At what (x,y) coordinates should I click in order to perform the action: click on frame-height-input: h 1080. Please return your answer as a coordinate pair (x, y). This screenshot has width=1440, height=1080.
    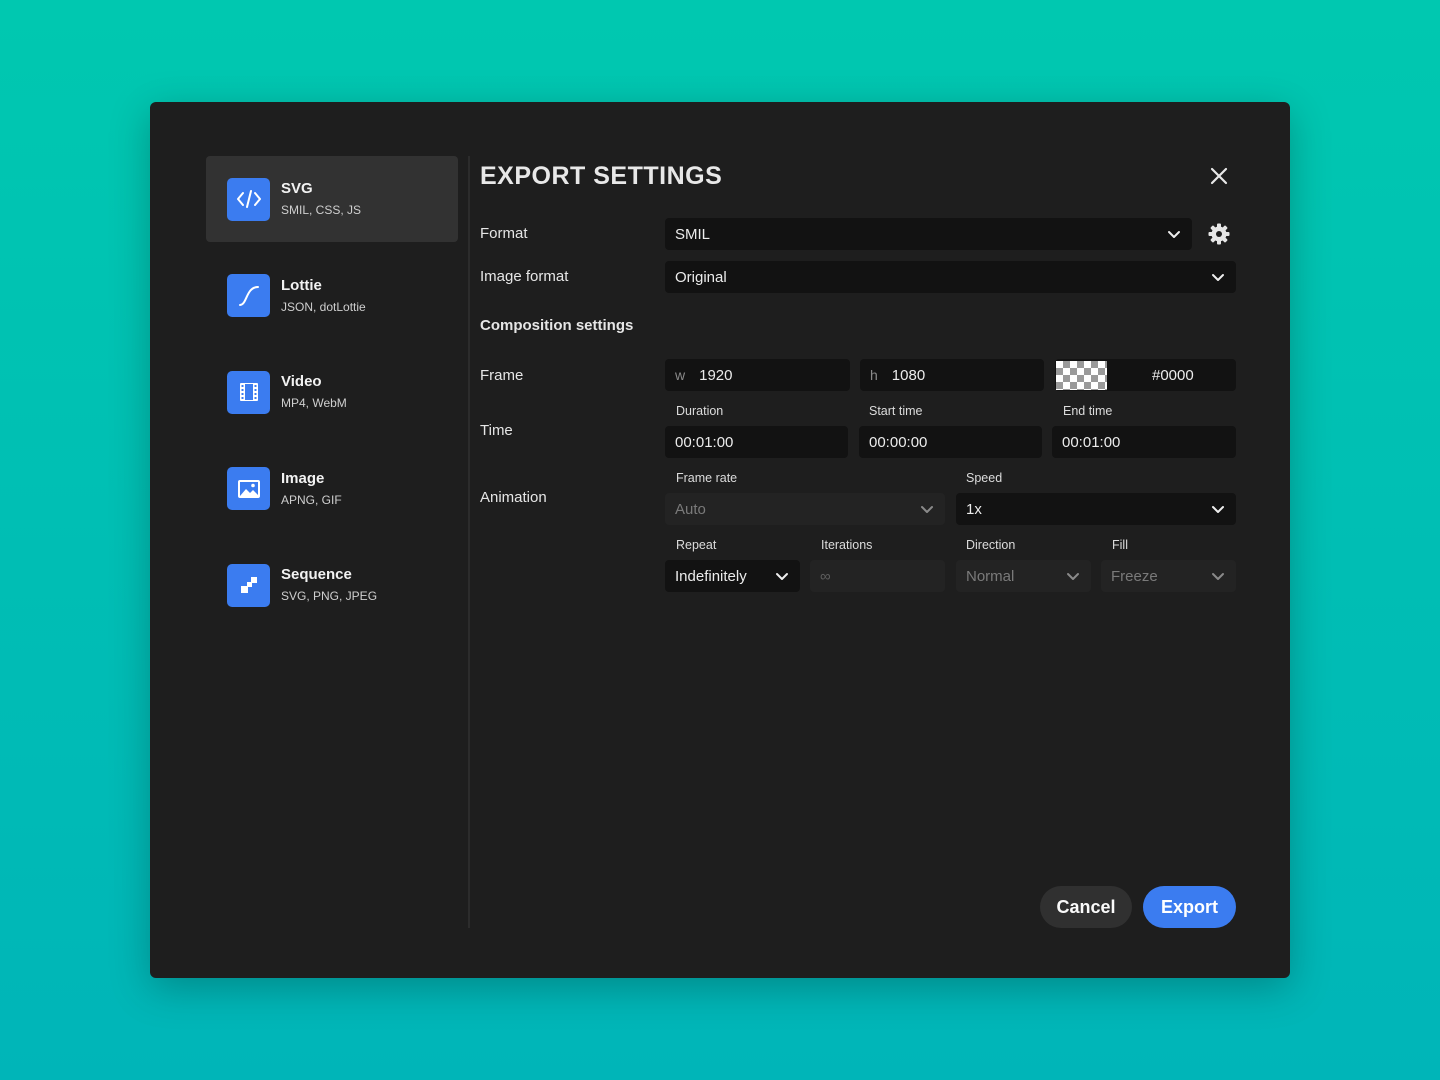
    Looking at the image, I should click on (952, 375).